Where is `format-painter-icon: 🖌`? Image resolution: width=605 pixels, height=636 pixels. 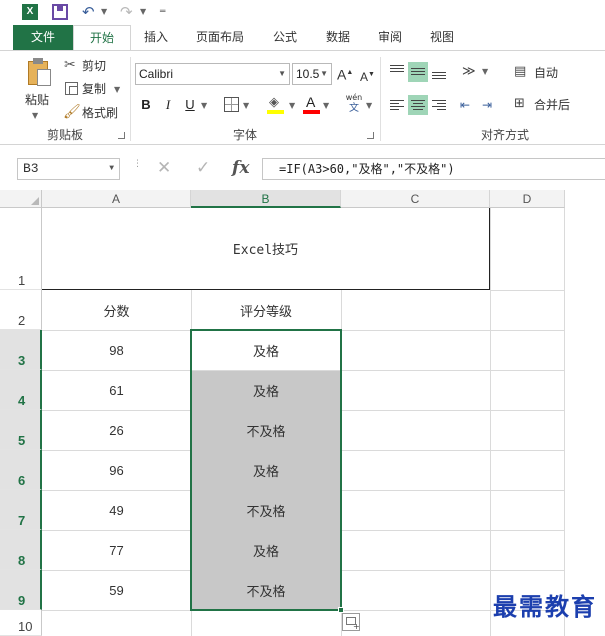 format-painter-icon: 🖌 is located at coordinates (72, 112).